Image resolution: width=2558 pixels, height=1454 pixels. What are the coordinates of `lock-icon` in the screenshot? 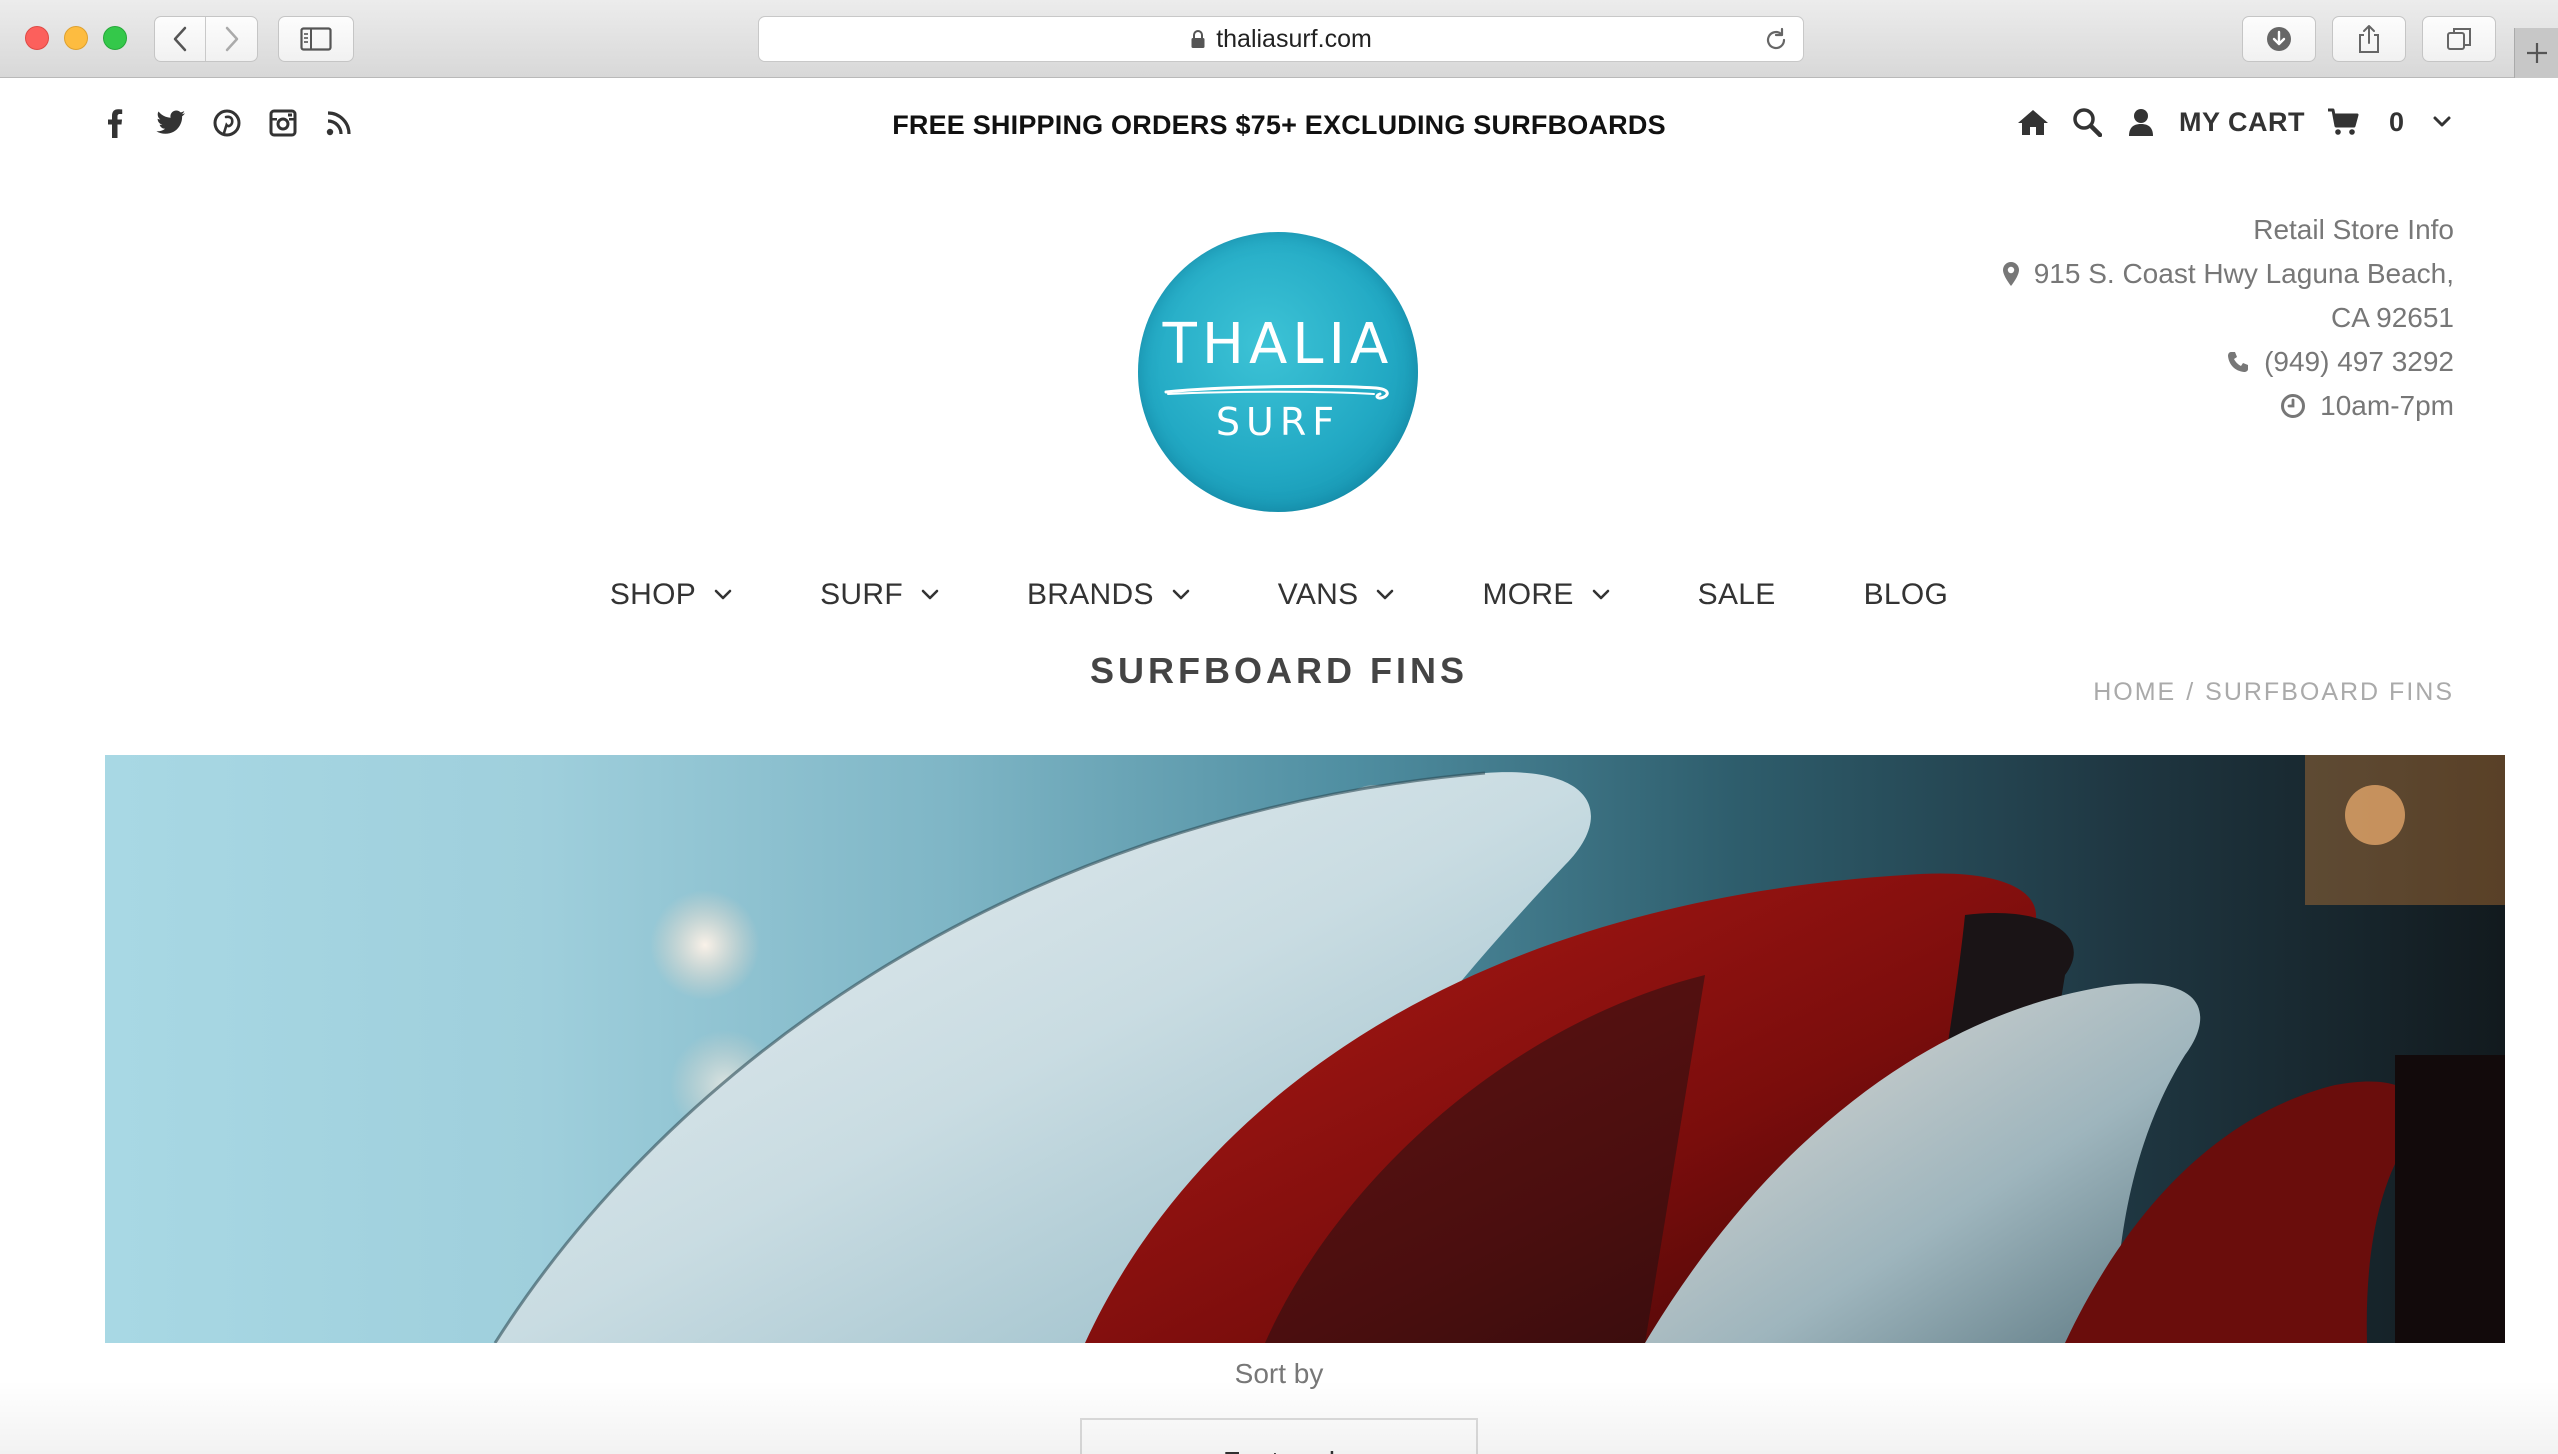 It's located at (1198, 39).